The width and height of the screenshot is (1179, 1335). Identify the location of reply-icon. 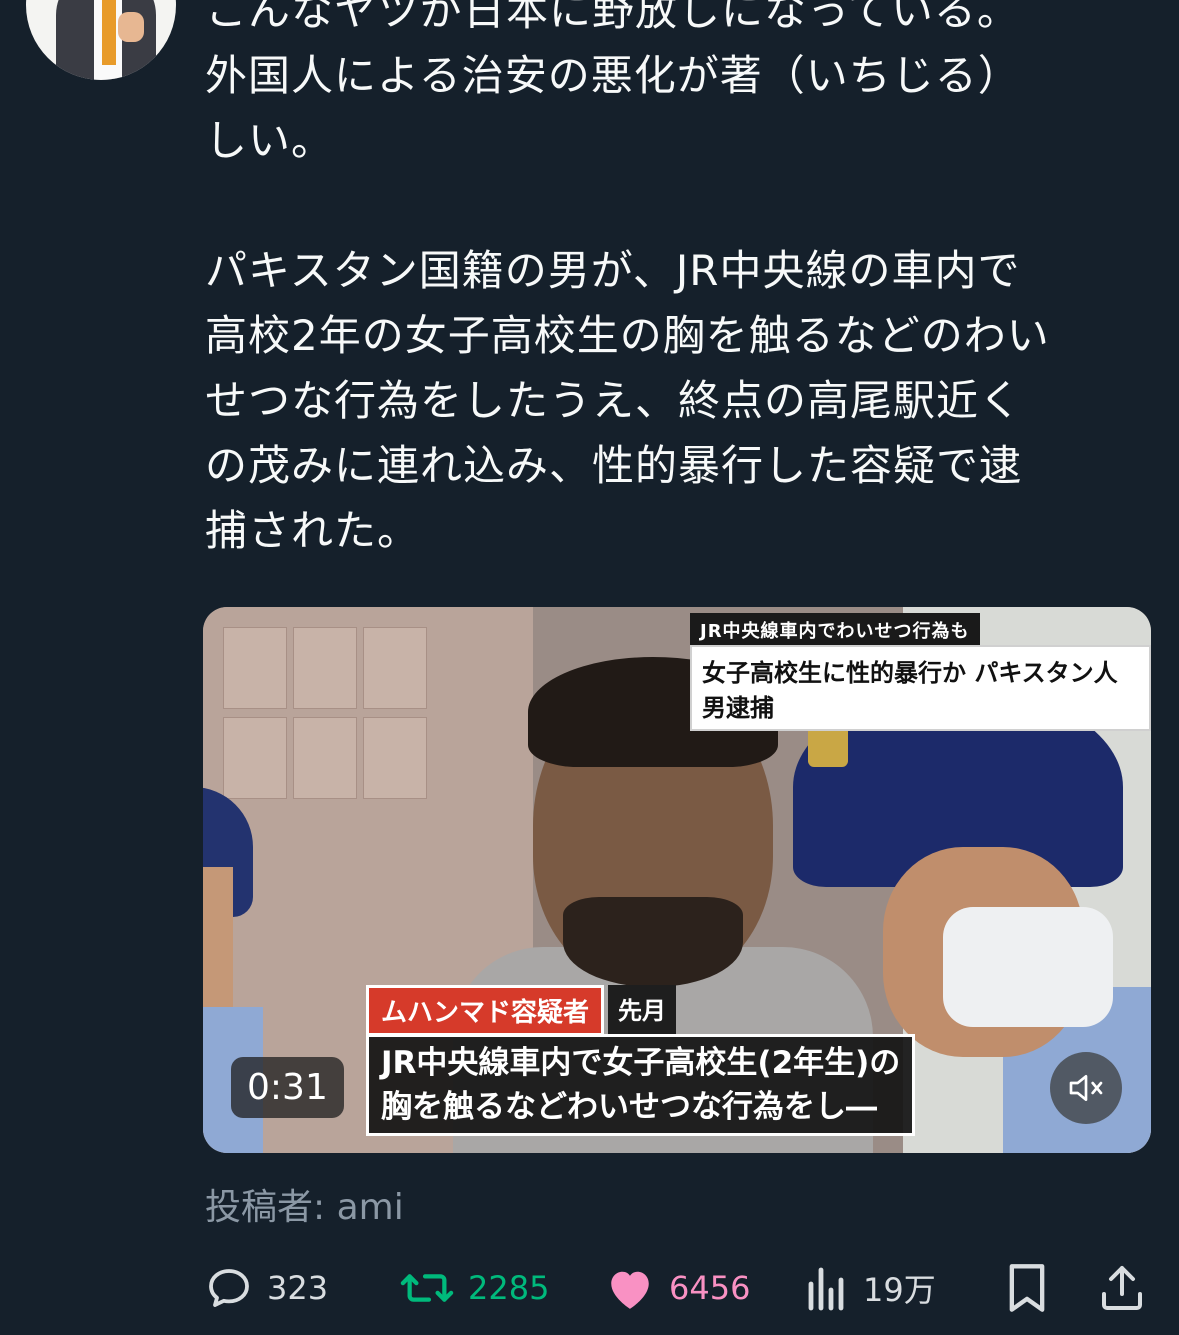
(229, 1288).